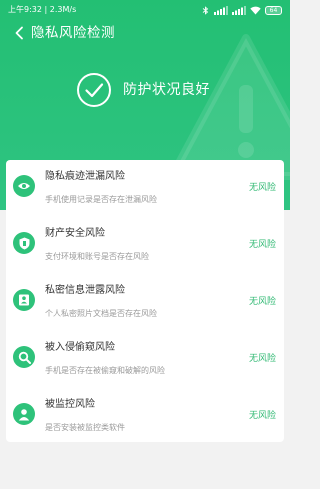  What do you see at coordinates (24, 300) in the screenshot?
I see `id-card-icon` at bounding box center [24, 300].